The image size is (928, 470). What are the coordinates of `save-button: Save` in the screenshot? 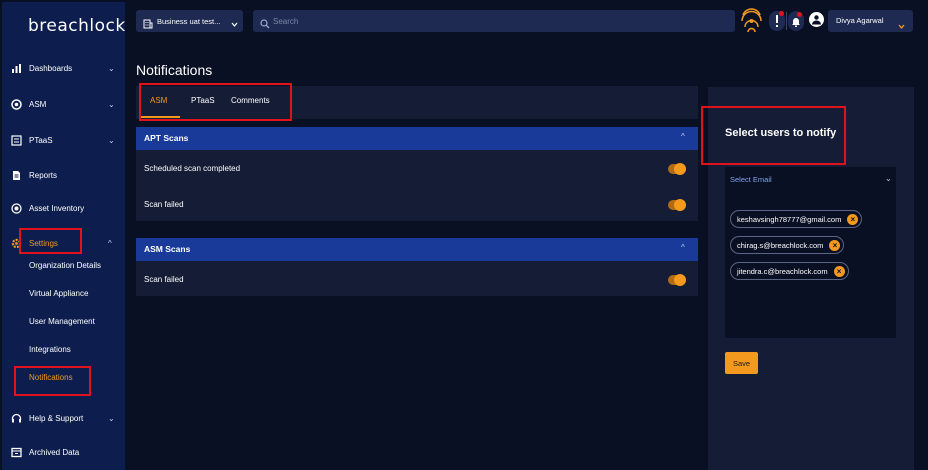 It's located at (741, 363).